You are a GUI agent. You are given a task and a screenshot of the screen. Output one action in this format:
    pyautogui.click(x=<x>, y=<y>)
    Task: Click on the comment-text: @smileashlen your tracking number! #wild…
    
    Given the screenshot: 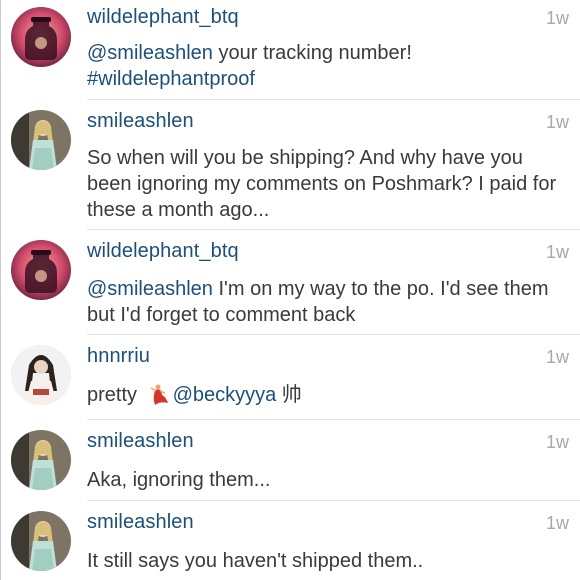 What is the action you would take?
    pyautogui.click(x=325, y=66)
    